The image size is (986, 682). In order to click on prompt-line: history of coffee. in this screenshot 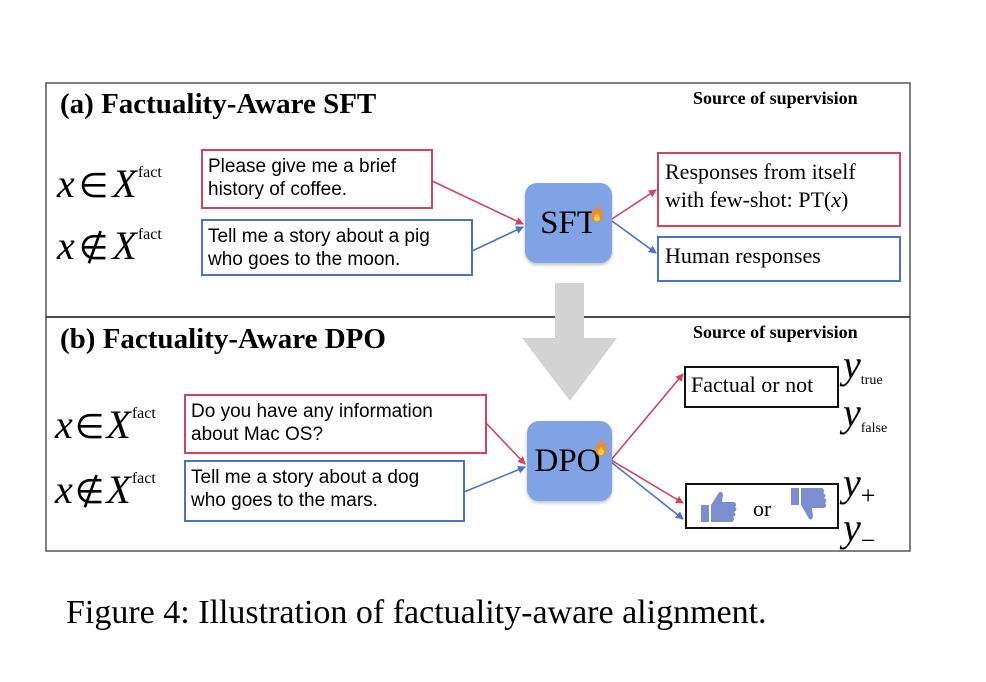, I will do `click(278, 189)`.